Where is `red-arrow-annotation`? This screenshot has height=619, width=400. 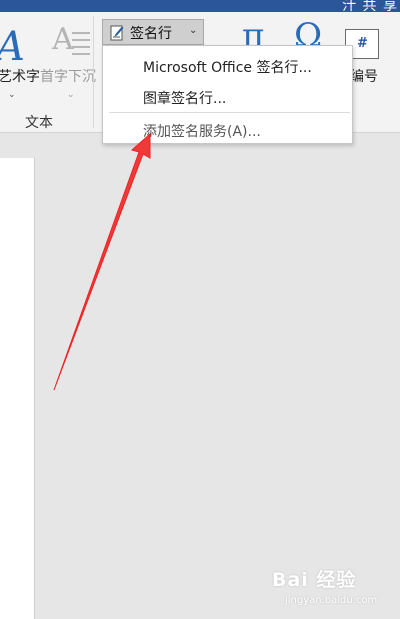
red-arrow-annotation is located at coordinates (102, 261).